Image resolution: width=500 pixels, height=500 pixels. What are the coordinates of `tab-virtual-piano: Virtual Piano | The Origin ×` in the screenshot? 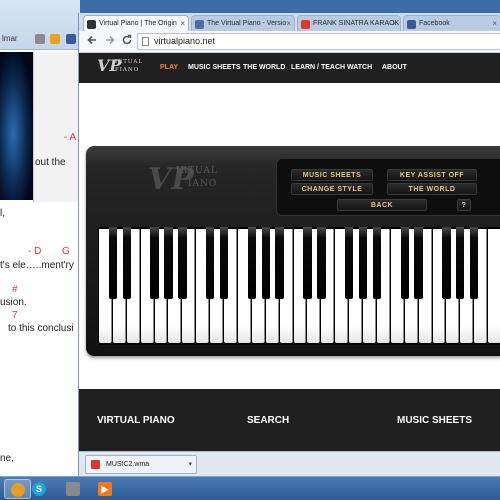 It's located at (136, 23).